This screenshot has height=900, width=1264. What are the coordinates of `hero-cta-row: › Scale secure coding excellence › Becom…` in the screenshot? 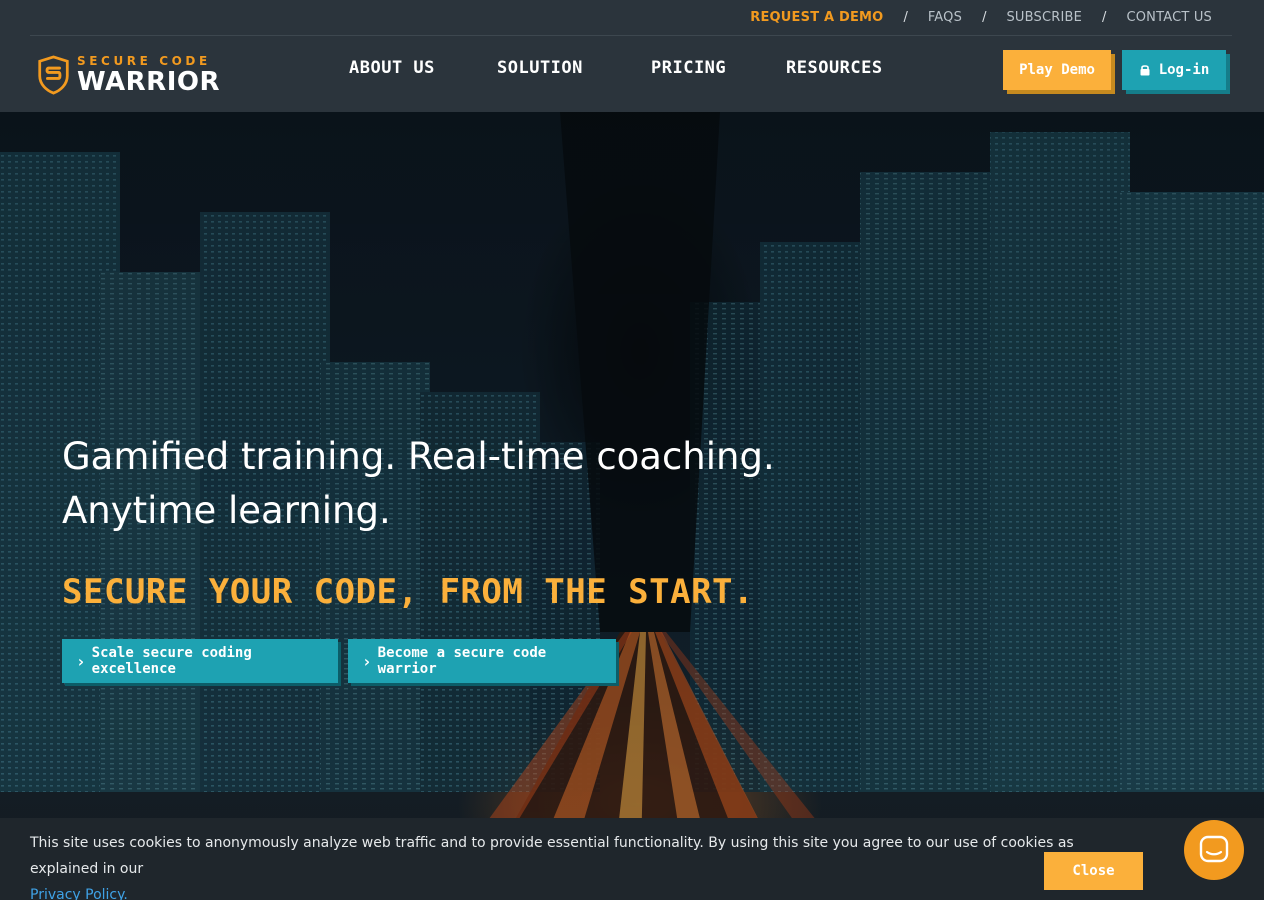 It's located at (339, 661).